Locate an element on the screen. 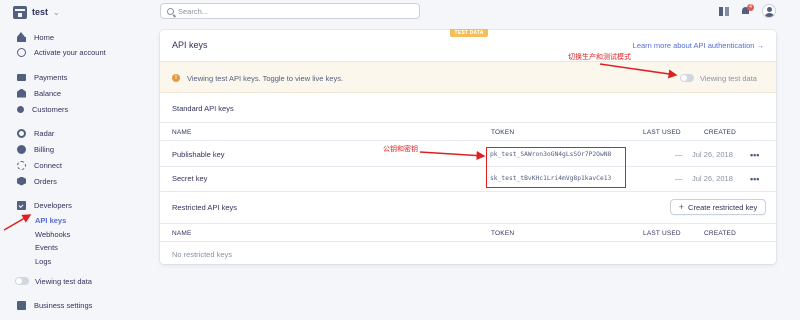  card-icon is located at coordinates (21, 77).